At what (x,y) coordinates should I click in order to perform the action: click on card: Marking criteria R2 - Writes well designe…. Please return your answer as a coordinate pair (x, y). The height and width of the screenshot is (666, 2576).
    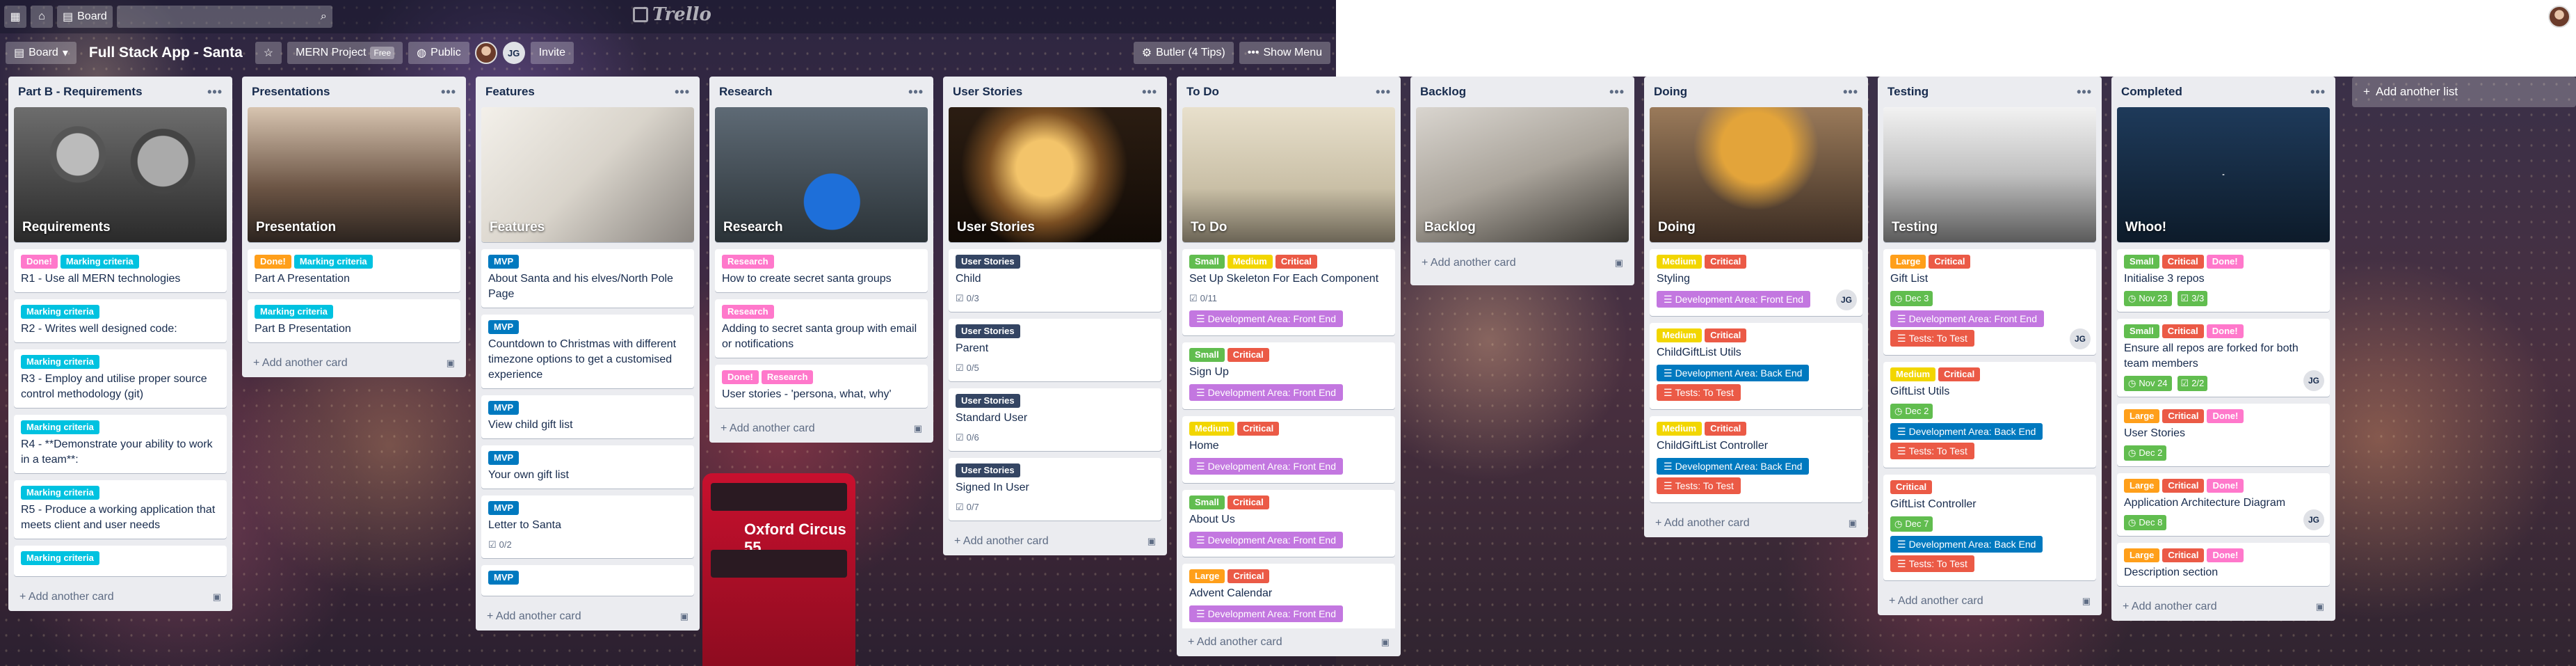
    Looking at the image, I should click on (120, 320).